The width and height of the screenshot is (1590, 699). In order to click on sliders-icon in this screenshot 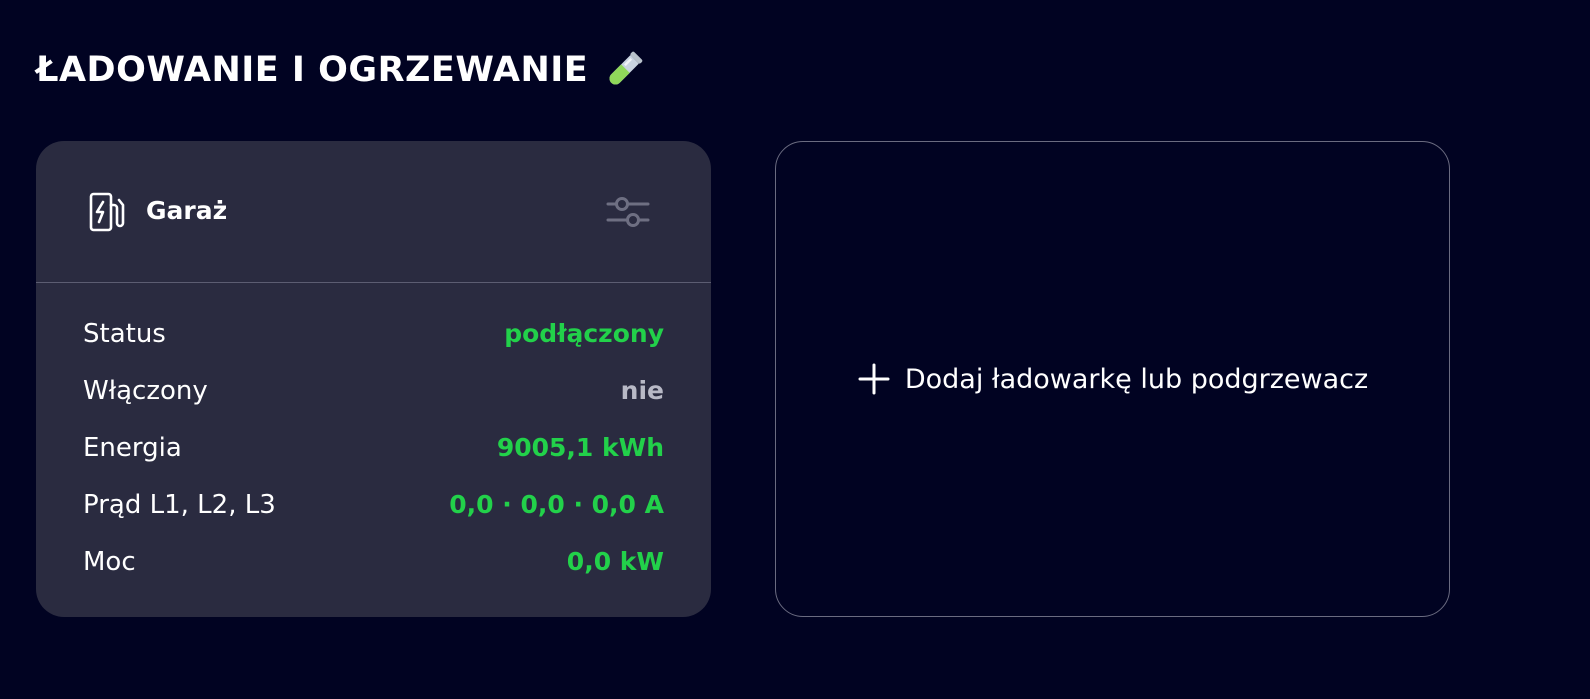, I will do `click(628, 212)`.